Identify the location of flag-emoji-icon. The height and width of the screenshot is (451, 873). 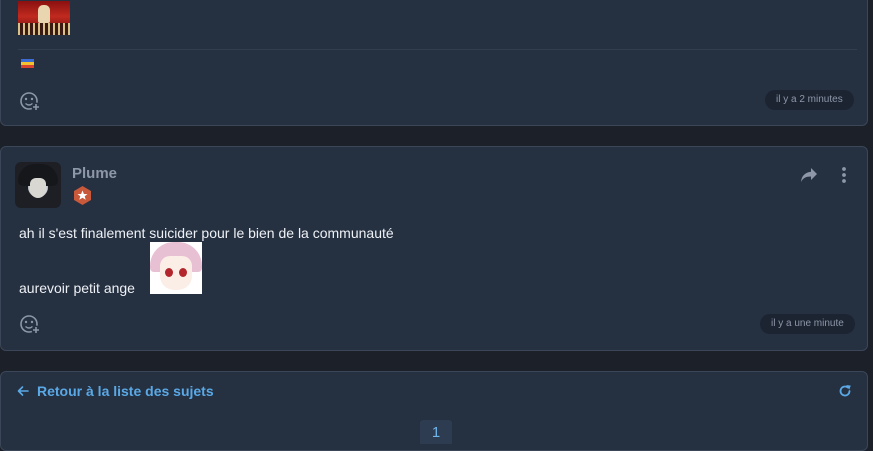
(27, 63).